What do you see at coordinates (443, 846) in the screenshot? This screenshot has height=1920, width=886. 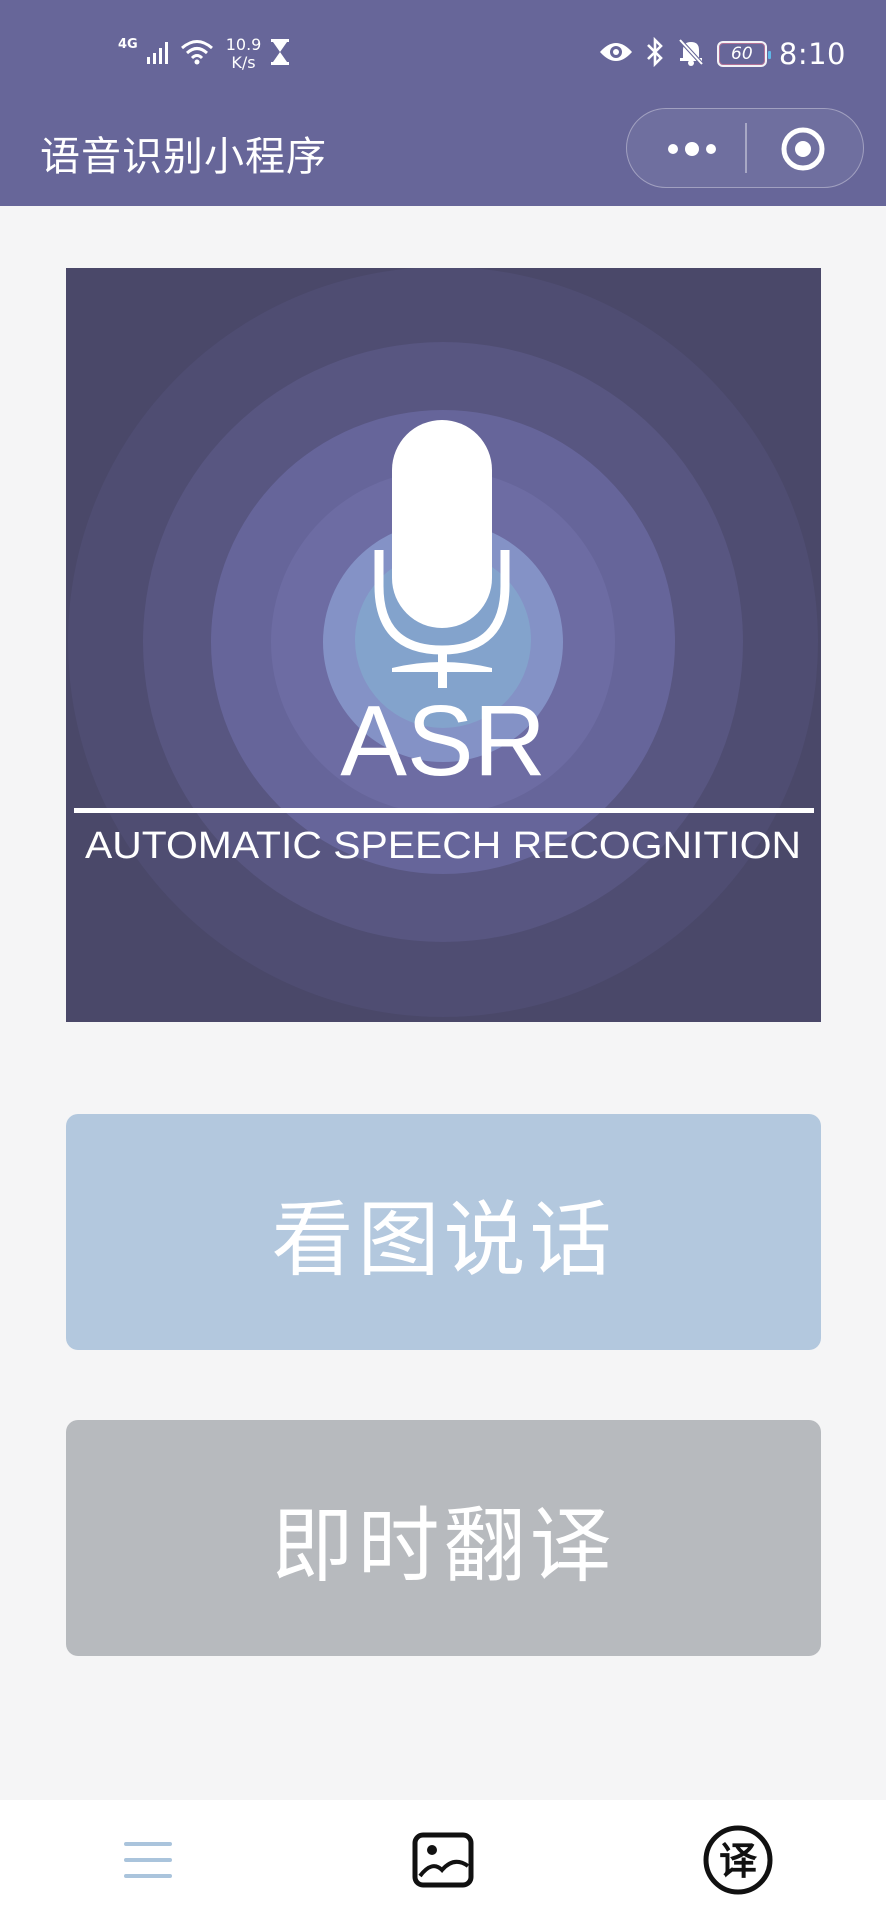 I see `hero-sub-text: AUTOMATIC SPEECH RECOGNITION` at bounding box center [443, 846].